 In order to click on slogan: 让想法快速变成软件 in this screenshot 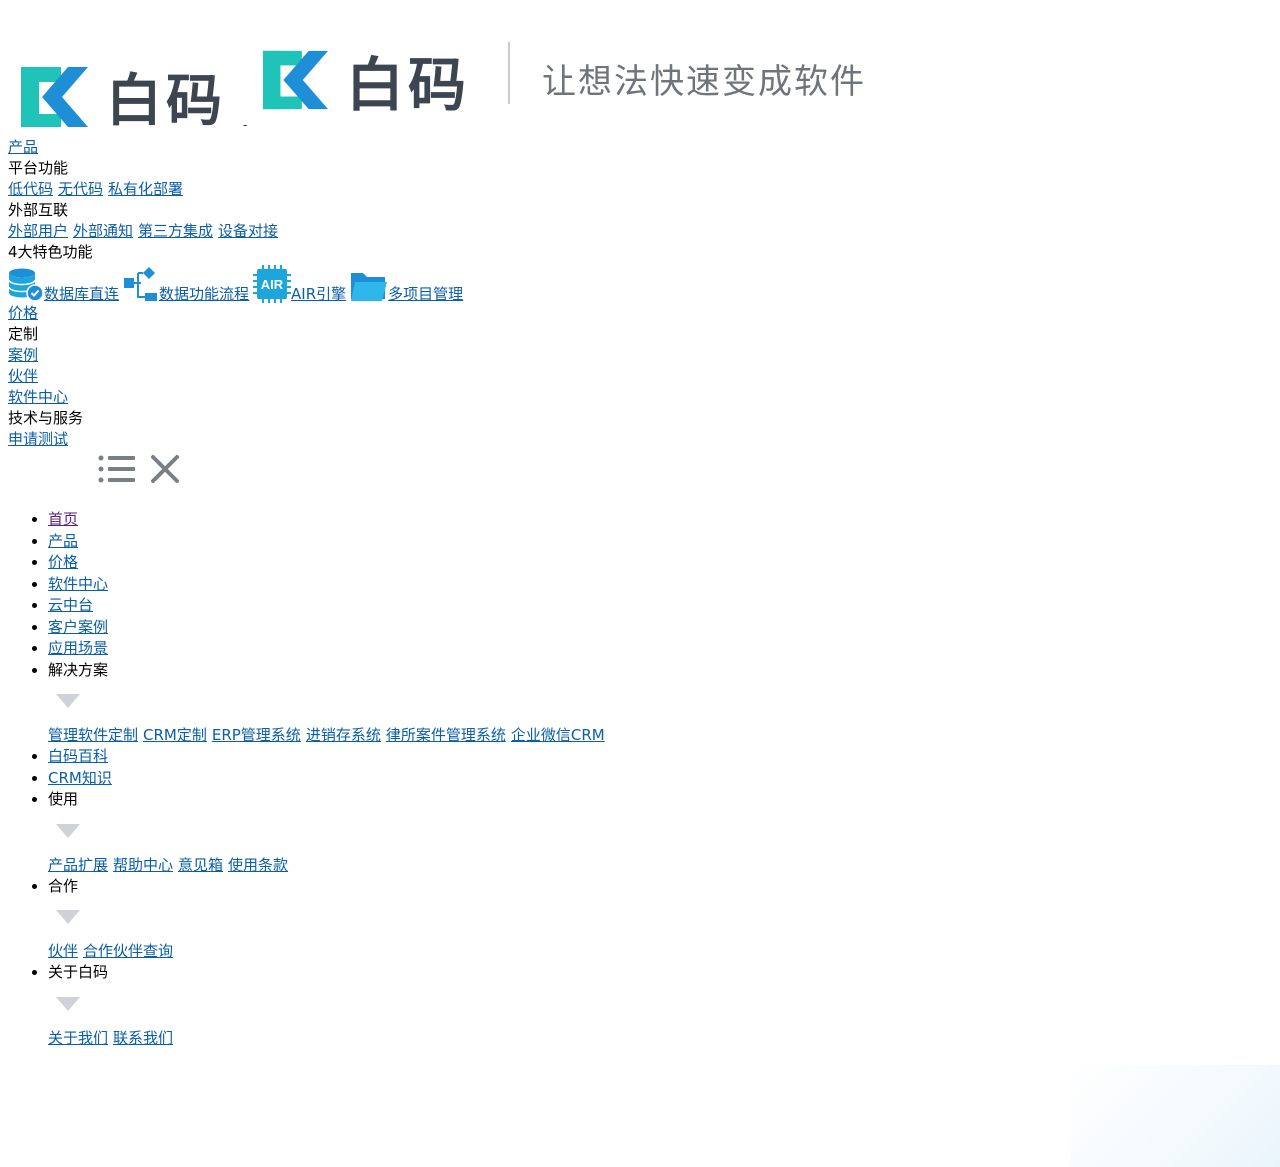, I will do `click(704, 82)`.